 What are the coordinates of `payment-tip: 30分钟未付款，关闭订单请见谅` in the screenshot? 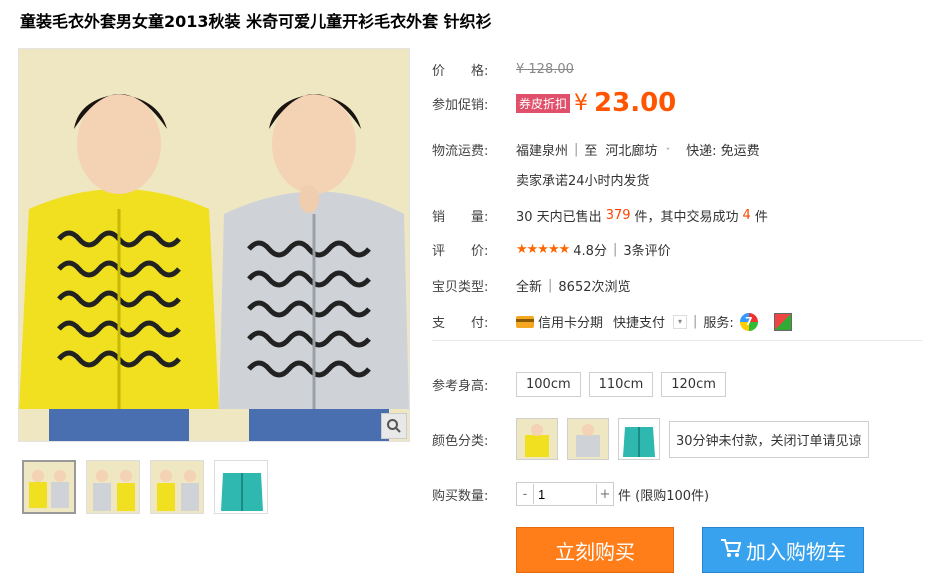 It's located at (769, 439).